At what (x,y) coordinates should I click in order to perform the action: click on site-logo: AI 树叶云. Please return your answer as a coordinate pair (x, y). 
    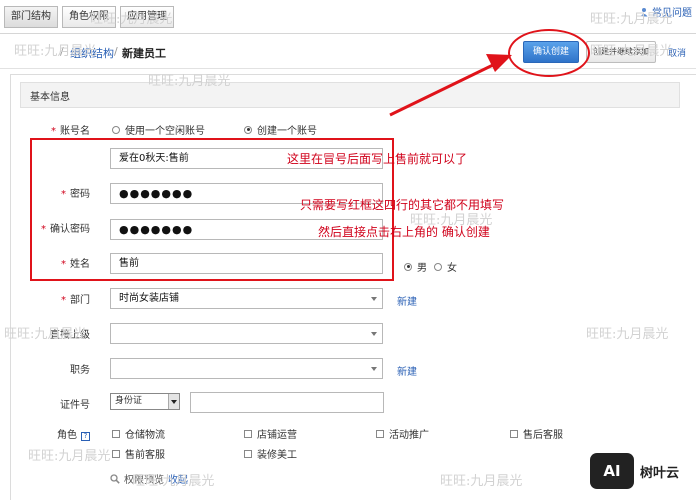
    Looking at the image, I should click on (634, 471).